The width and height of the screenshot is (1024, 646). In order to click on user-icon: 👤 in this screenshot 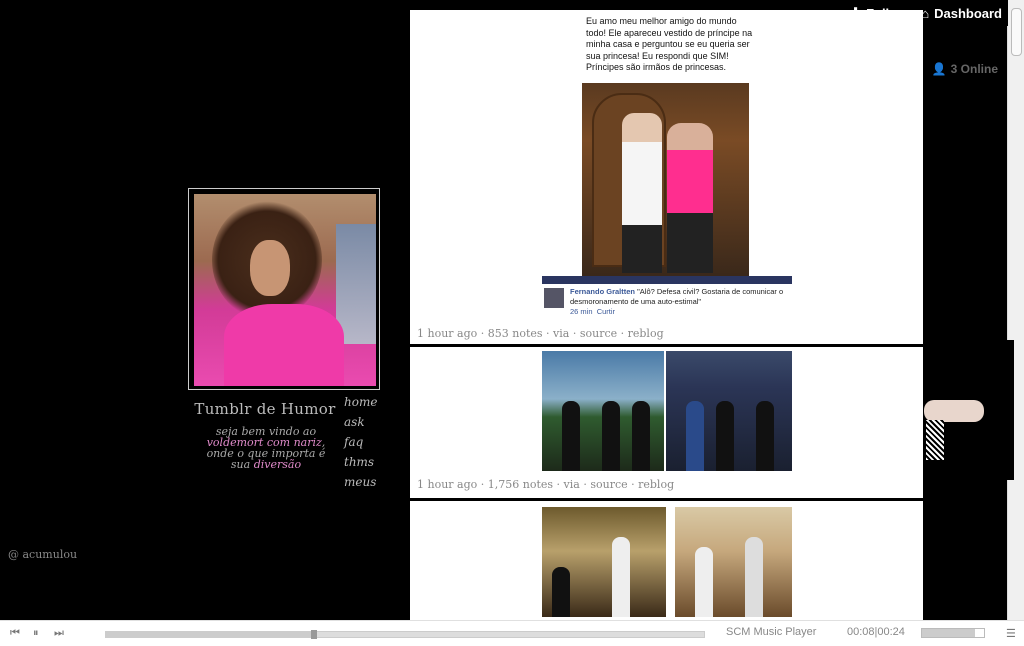, I will do `click(939, 69)`.